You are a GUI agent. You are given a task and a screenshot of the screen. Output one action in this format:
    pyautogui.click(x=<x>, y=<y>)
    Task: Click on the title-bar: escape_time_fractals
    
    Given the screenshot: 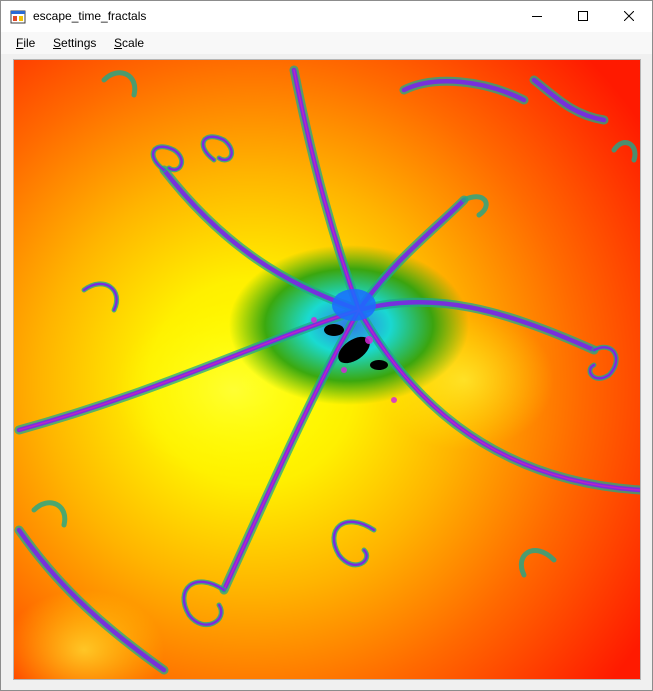 What is the action you would take?
    pyautogui.click(x=326, y=16)
    